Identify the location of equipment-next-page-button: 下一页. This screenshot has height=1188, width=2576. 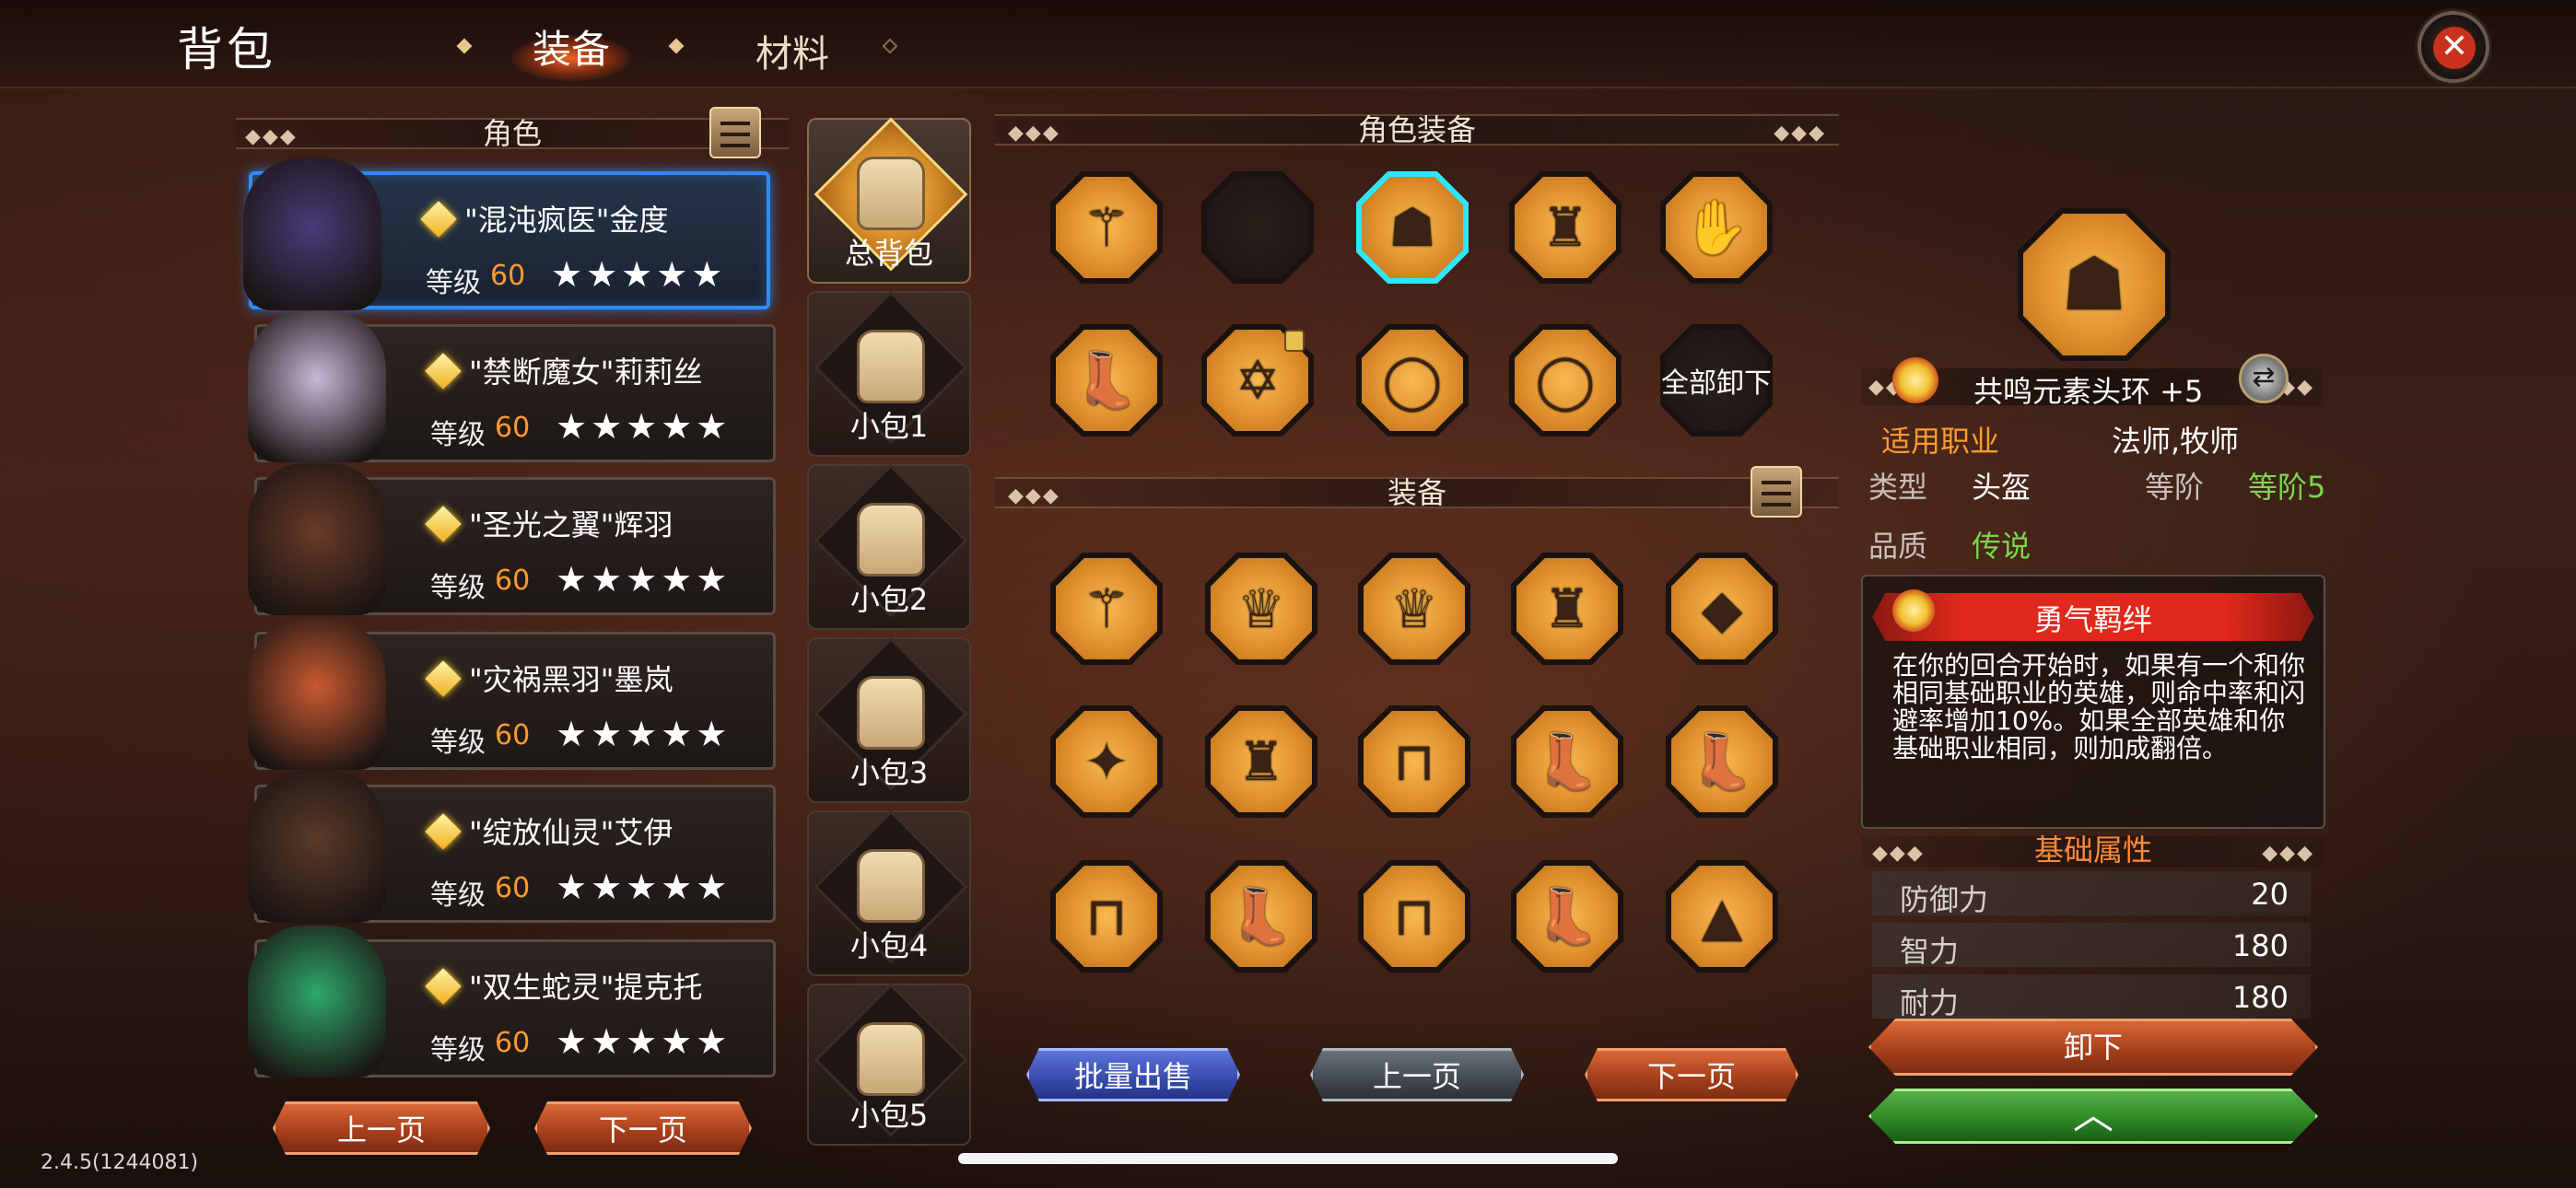
(1691, 1074).